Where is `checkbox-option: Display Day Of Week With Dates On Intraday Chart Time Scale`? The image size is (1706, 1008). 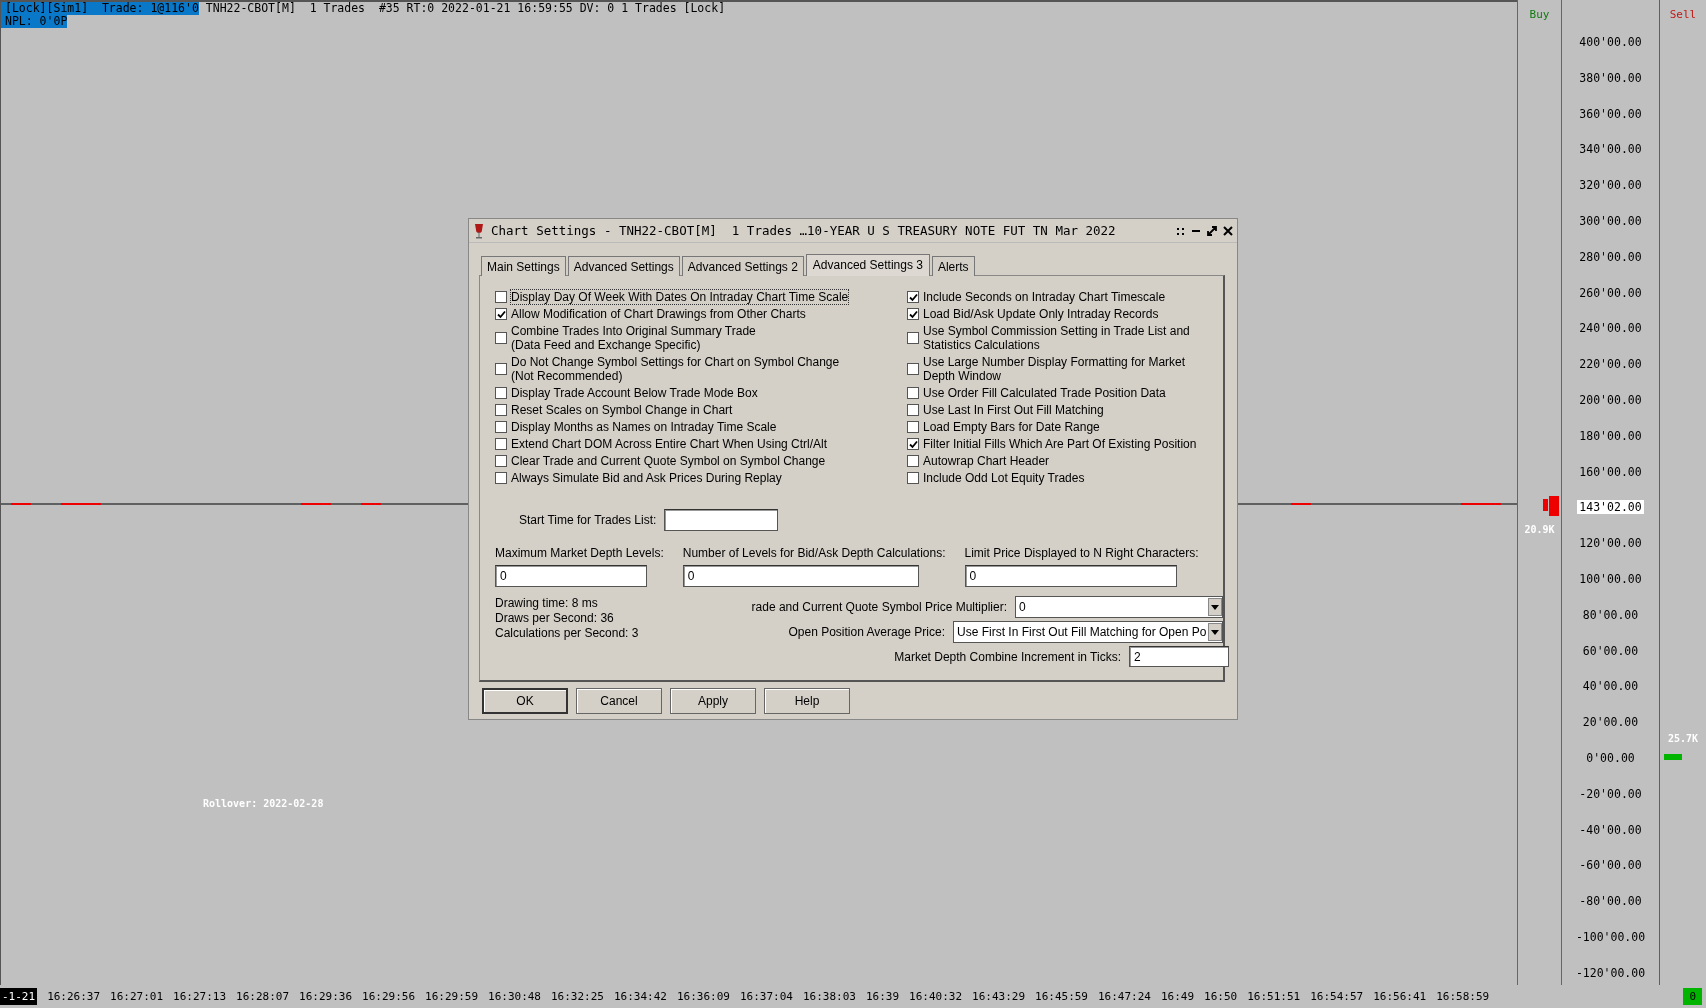
checkbox-option: Display Day Of Week With Dates On Intraday Chart Time Scale is located at coordinates (701, 297).